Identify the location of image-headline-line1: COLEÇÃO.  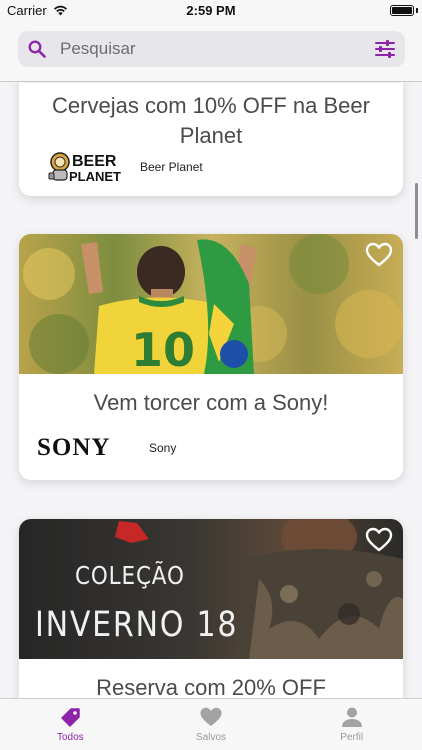
(130, 575).